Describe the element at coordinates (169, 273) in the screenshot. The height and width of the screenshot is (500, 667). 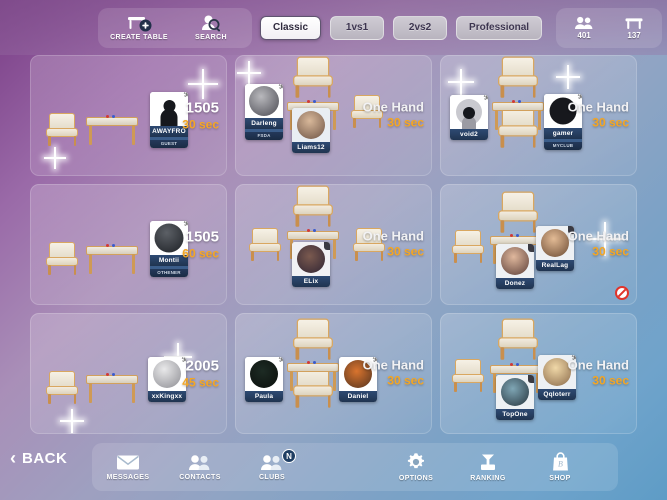
I see `player-sub: OTHENER` at that location.